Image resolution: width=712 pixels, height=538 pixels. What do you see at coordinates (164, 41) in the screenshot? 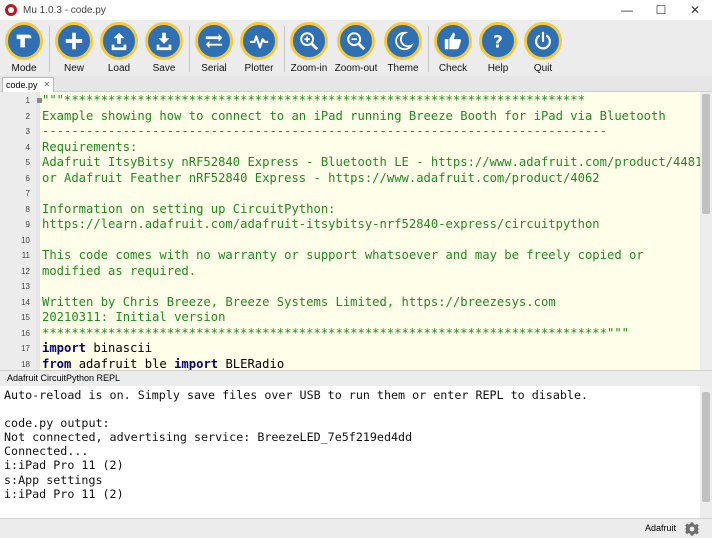
I see `download-icon` at bounding box center [164, 41].